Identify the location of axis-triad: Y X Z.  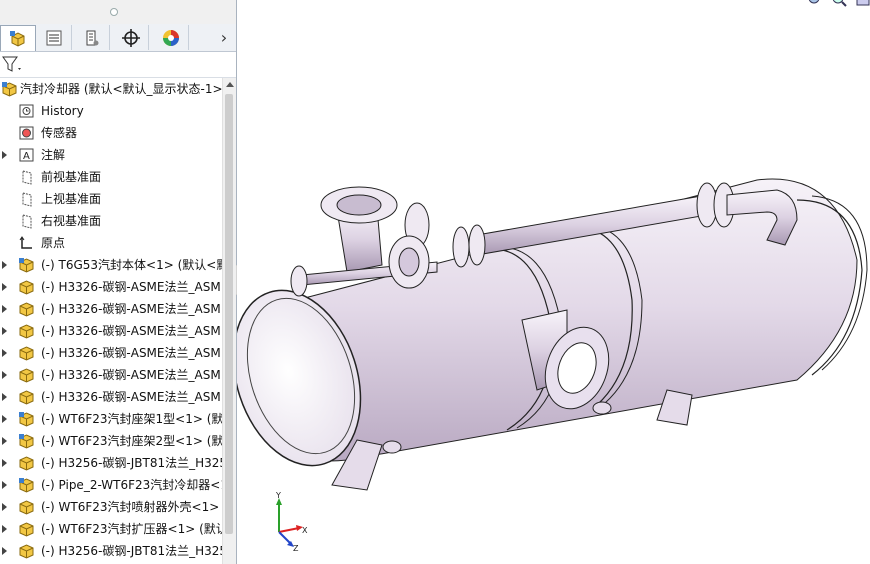
(291, 522).